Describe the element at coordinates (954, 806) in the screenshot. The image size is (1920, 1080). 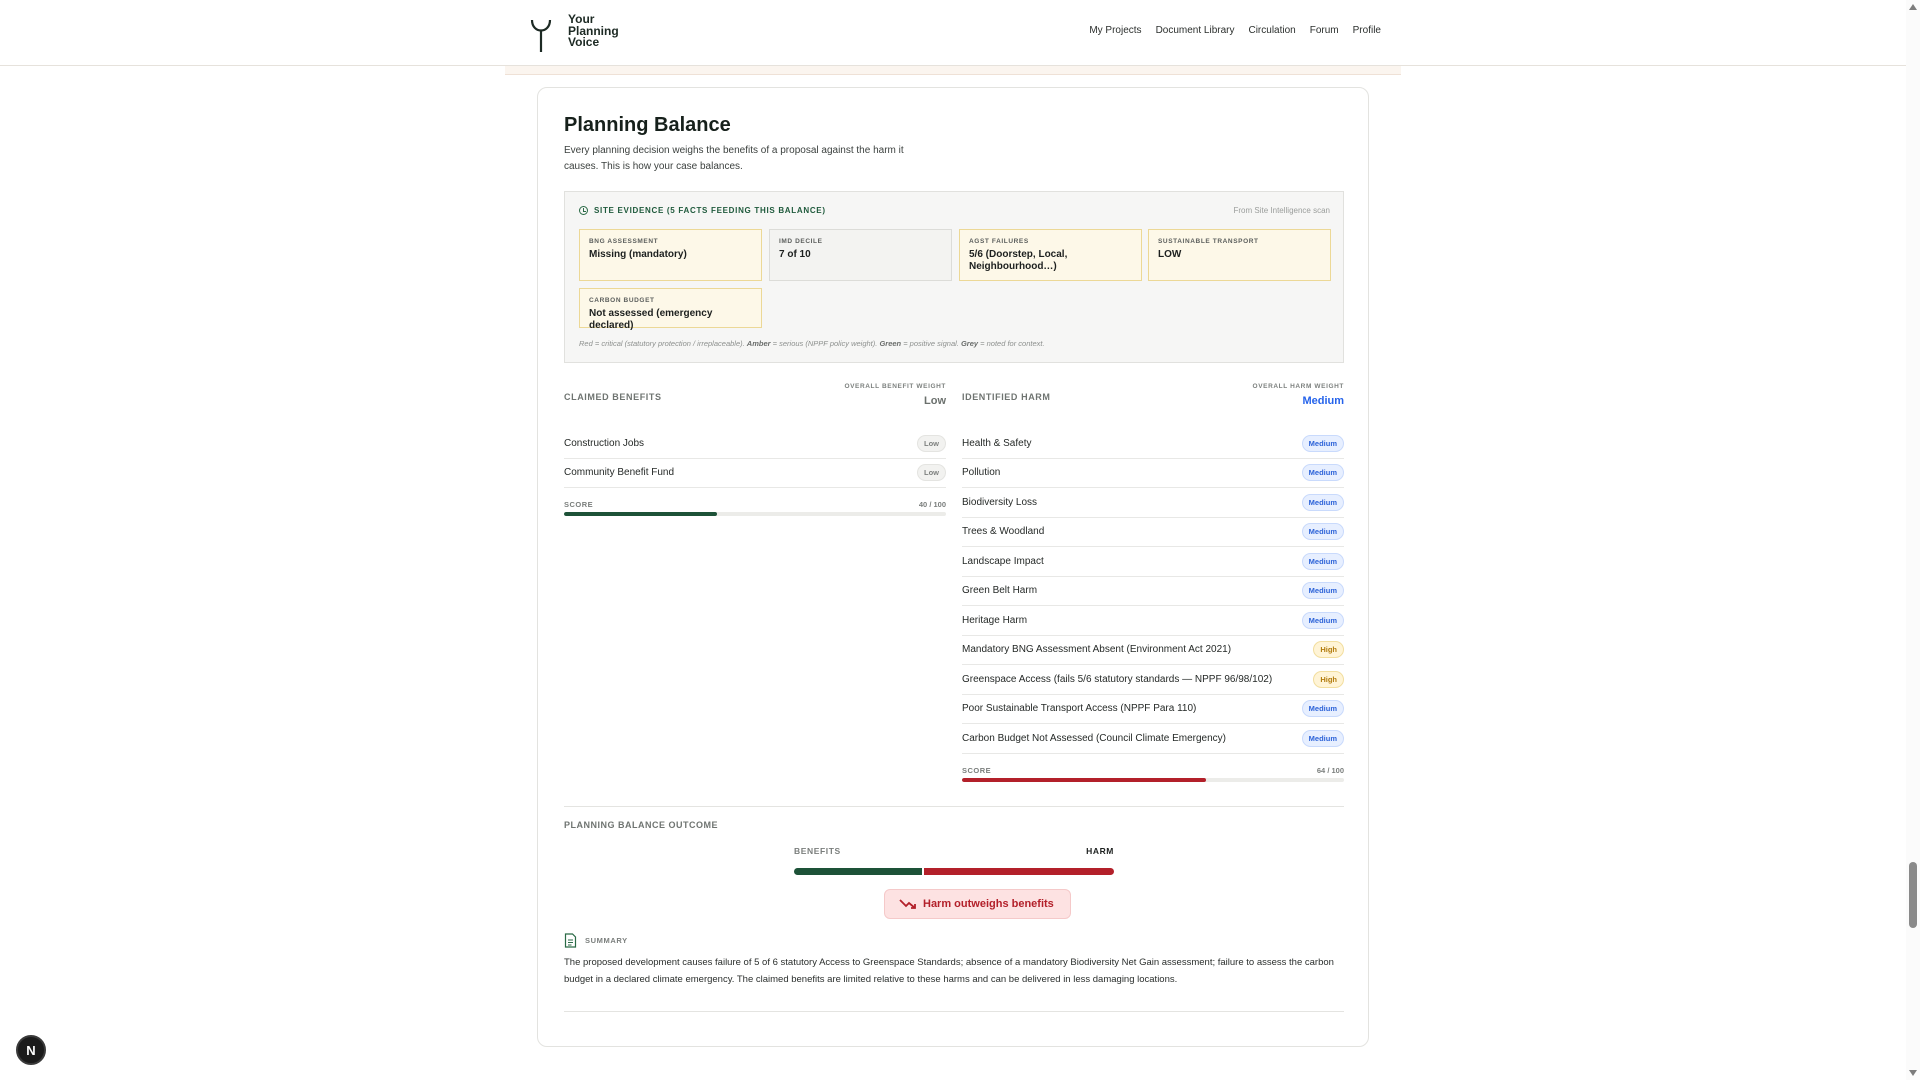
I see `outcome-divider` at that location.